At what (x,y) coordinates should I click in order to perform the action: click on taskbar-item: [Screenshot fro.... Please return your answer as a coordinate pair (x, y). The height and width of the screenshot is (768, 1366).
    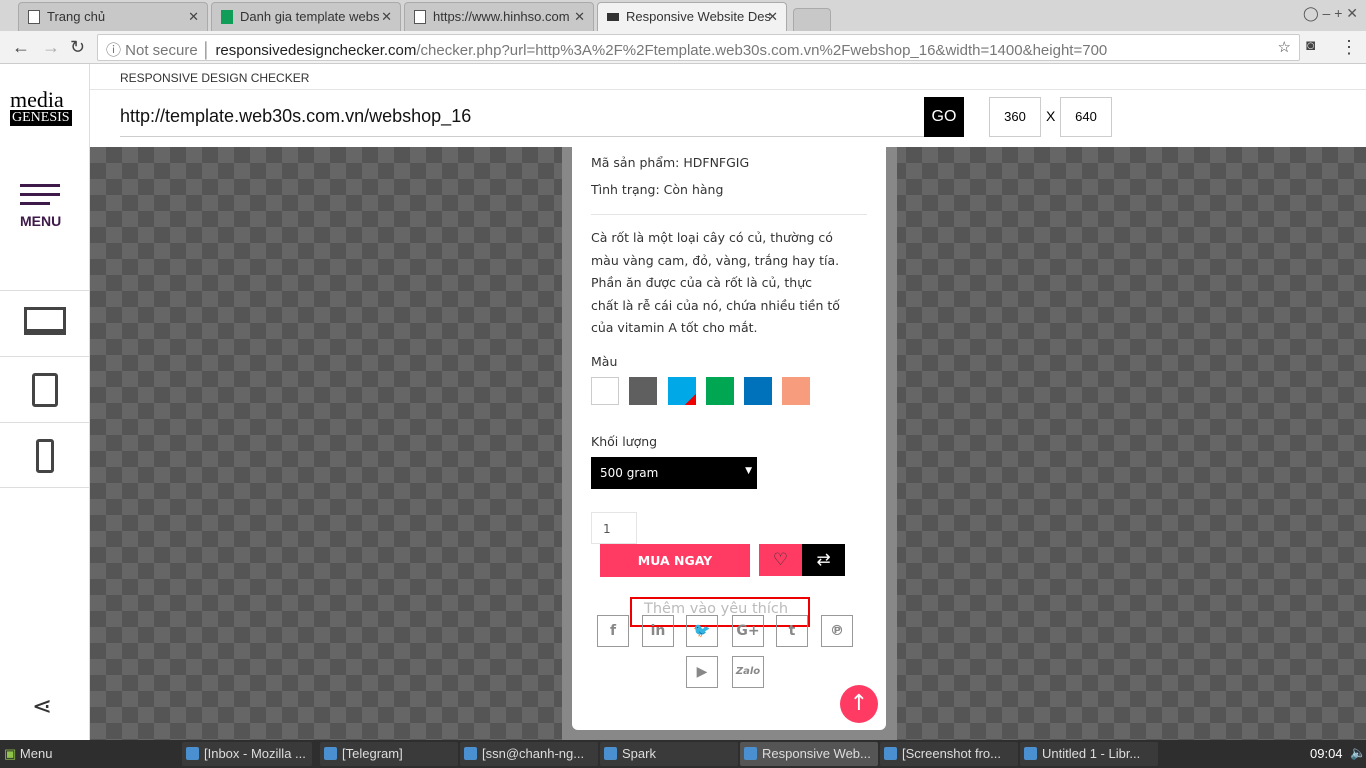
    Looking at the image, I should click on (949, 754).